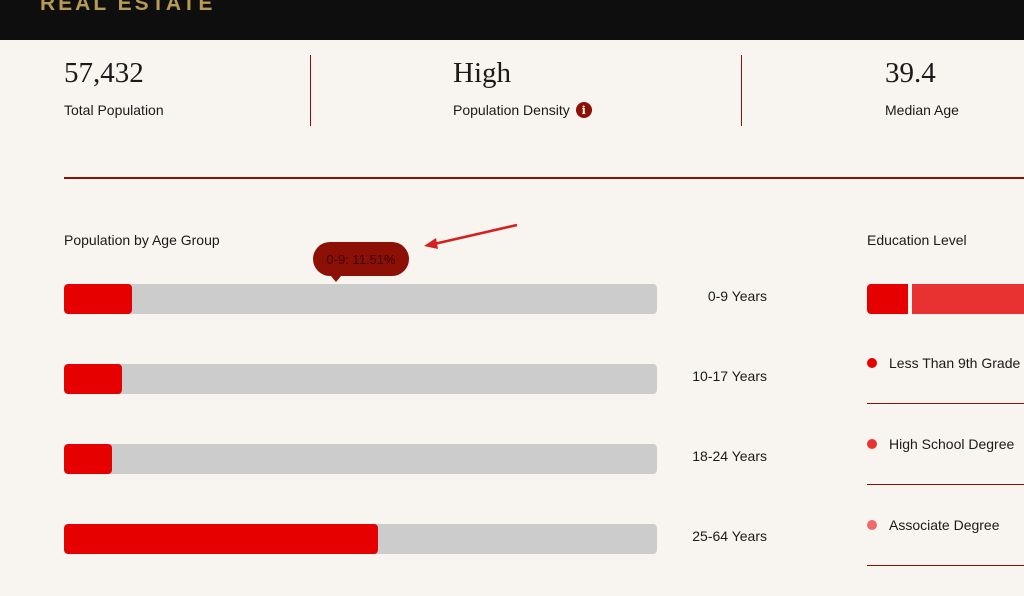  What do you see at coordinates (910, 73) in the screenshot?
I see `stat-value: 39.4` at bounding box center [910, 73].